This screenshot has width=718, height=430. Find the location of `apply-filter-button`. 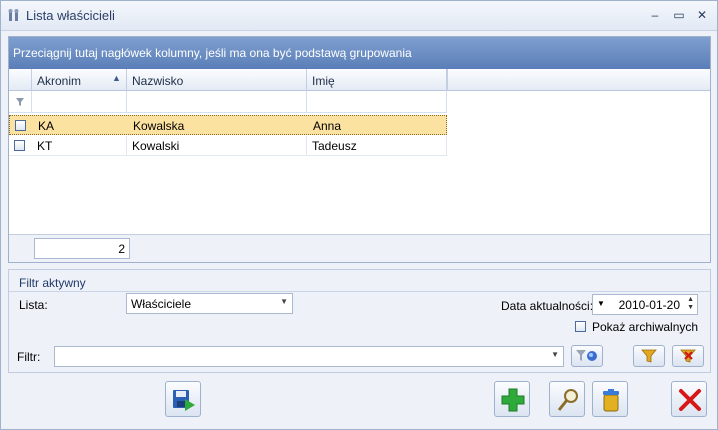

apply-filter-button is located at coordinates (587, 356).